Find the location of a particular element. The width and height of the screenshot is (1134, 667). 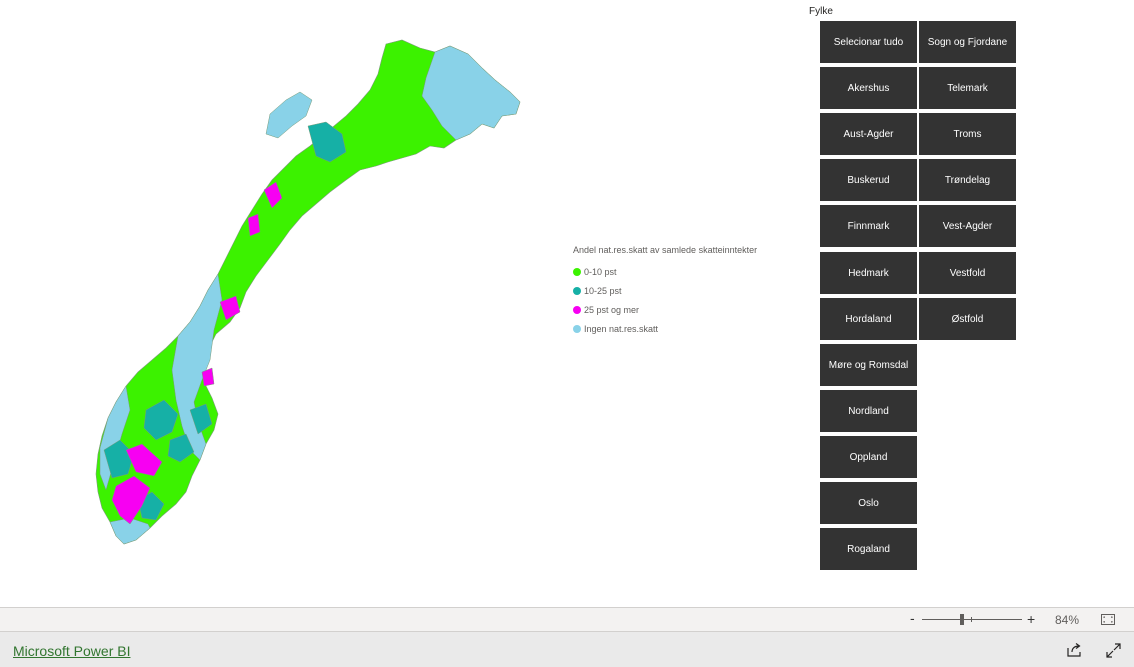

map-region-troms-coast is located at coordinates (289, 115).